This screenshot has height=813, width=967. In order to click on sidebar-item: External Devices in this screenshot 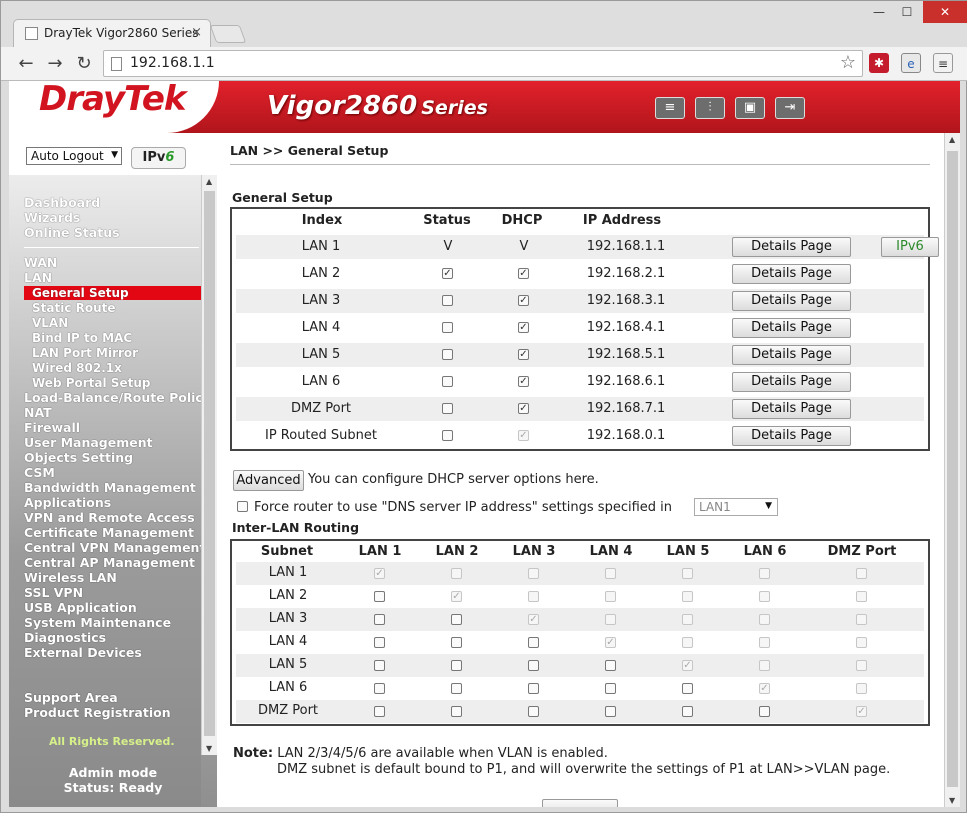, I will do `click(83, 652)`.